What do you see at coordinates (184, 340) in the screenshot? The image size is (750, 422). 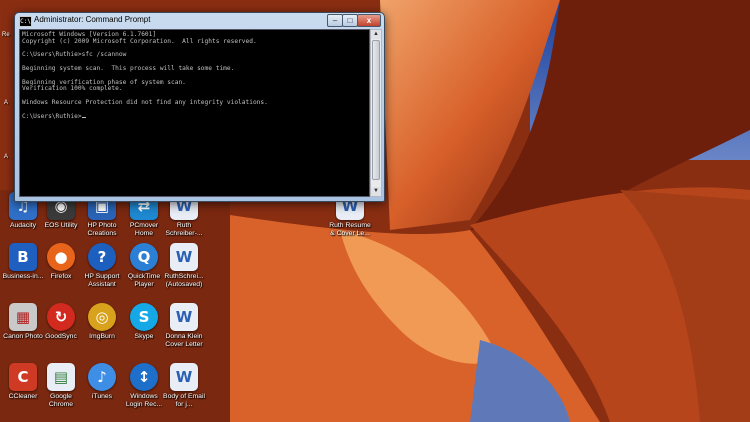 I see `desktop-icon-label: Donna Klein Cover Letter` at bounding box center [184, 340].